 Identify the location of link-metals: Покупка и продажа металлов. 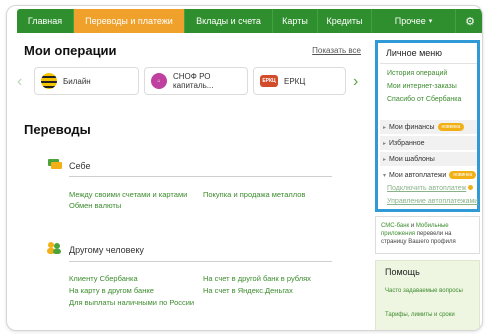
(254, 194).